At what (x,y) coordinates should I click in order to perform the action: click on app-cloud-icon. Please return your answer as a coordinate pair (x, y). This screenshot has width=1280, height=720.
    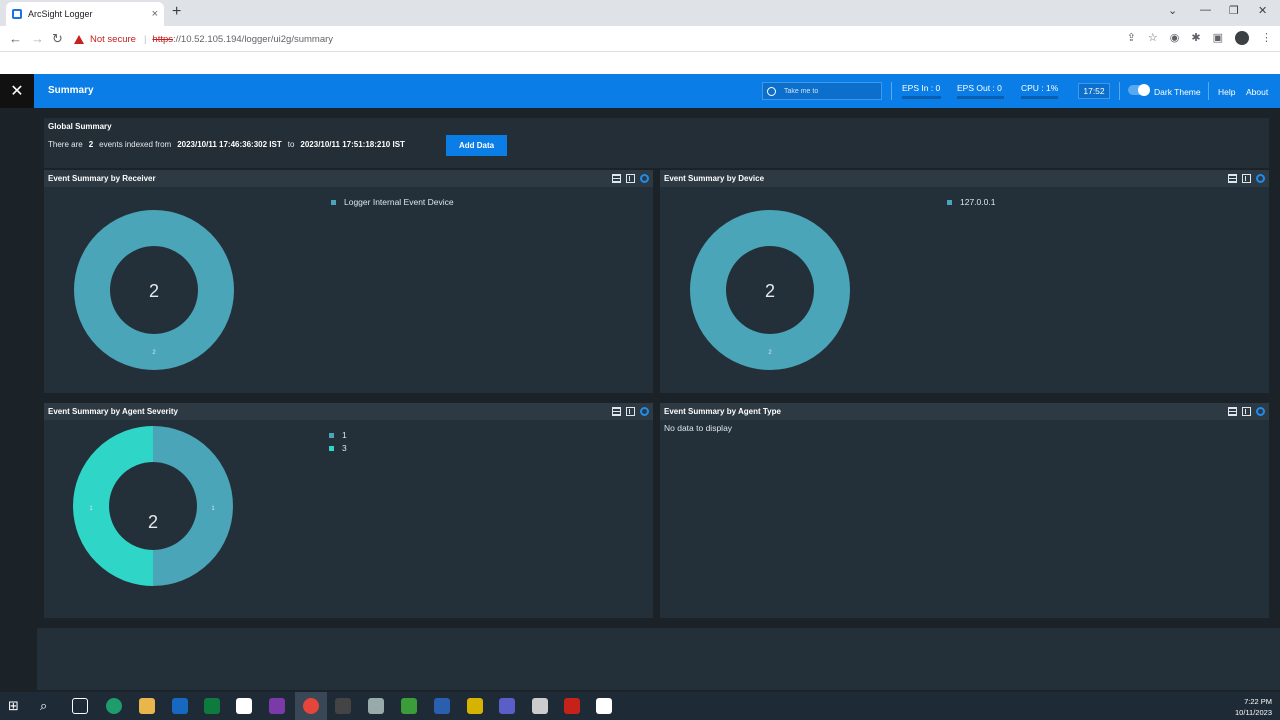
    Looking at the image, I should click on (540, 706).